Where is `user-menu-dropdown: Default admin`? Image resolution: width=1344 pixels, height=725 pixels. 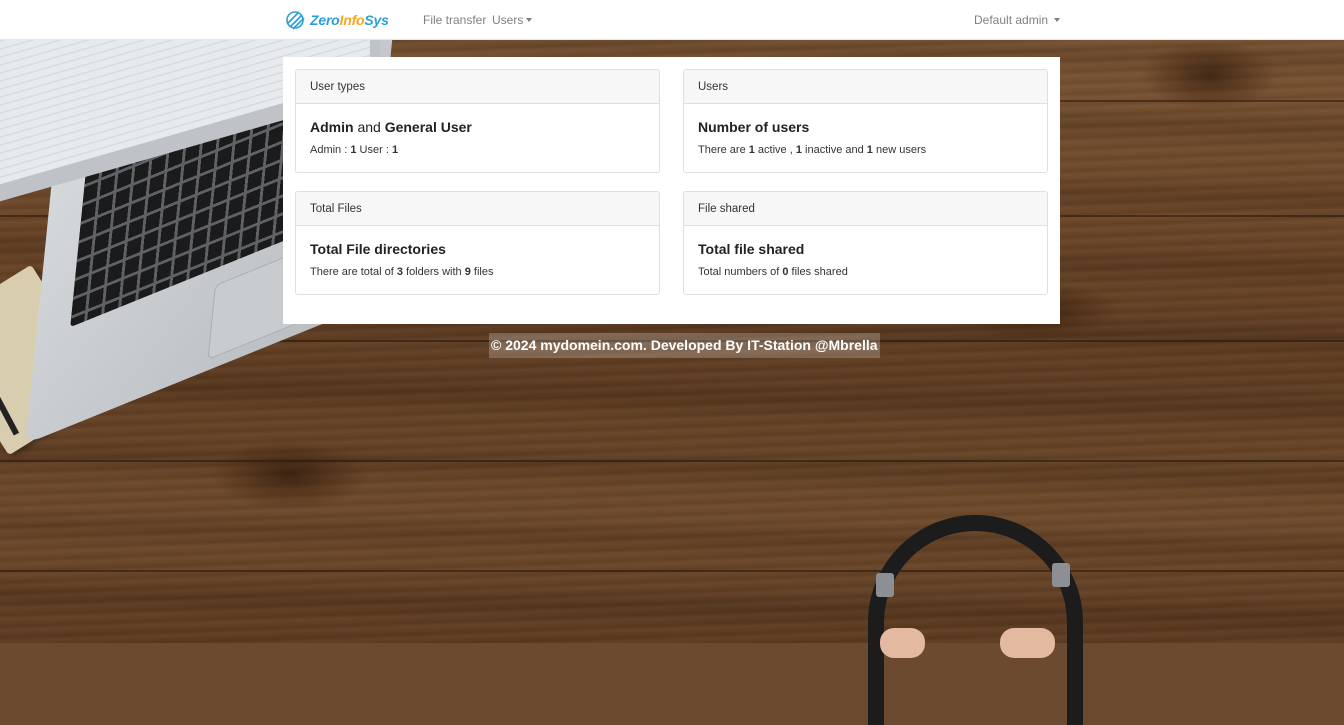 user-menu-dropdown: Default admin is located at coordinates (1017, 20).